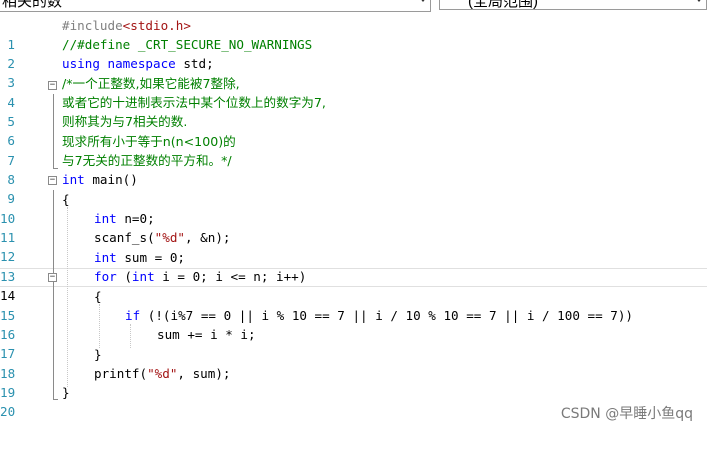 The width and height of the screenshot is (707, 459). Describe the element at coordinates (353, 92) in the screenshot. I see `code-line: 4 /*一个正整数,如果它能被7整除,` at that location.